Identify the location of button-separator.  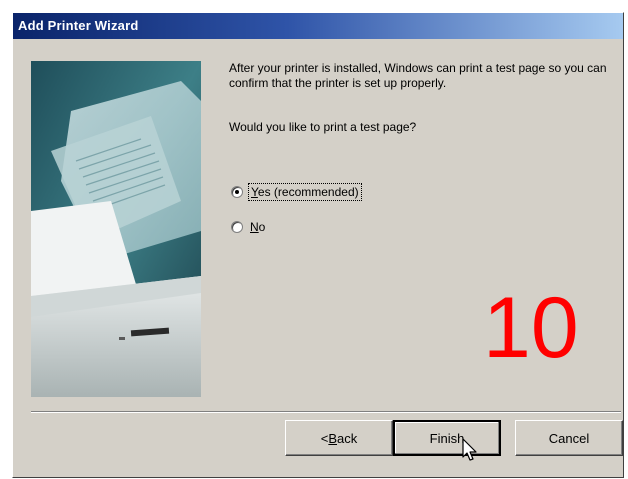
(326, 412).